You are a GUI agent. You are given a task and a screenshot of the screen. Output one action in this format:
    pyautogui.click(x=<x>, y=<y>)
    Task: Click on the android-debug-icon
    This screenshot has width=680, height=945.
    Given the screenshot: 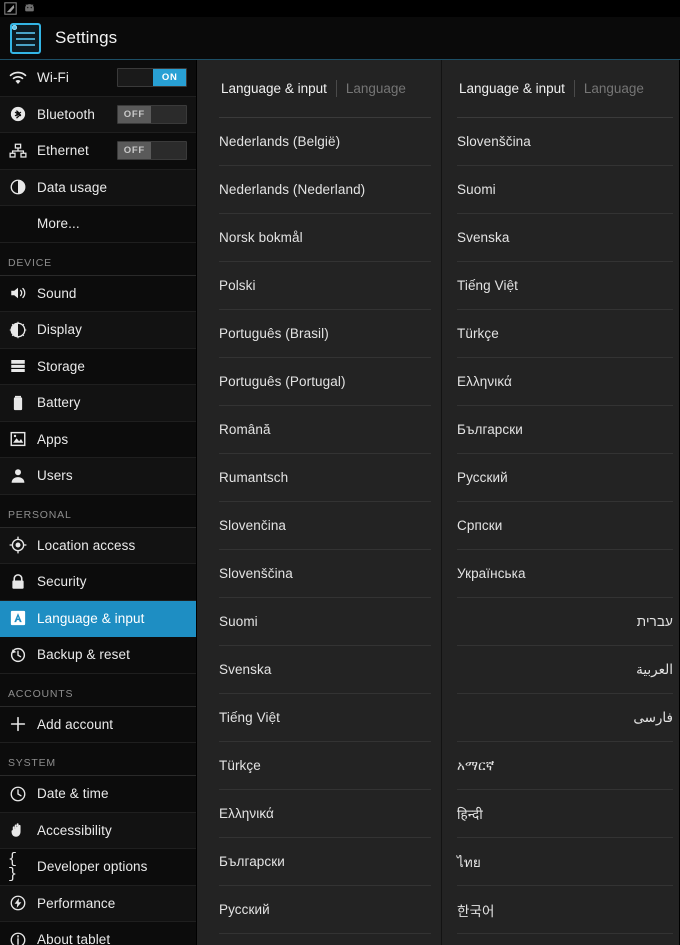 What is the action you would take?
    pyautogui.click(x=29, y=8)
    